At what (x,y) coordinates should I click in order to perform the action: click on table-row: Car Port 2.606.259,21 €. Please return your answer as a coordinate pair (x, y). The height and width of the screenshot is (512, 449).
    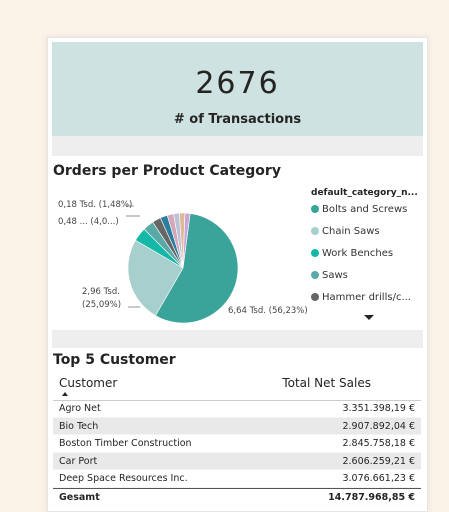
    Looking at the image, I should click on (237, 461).